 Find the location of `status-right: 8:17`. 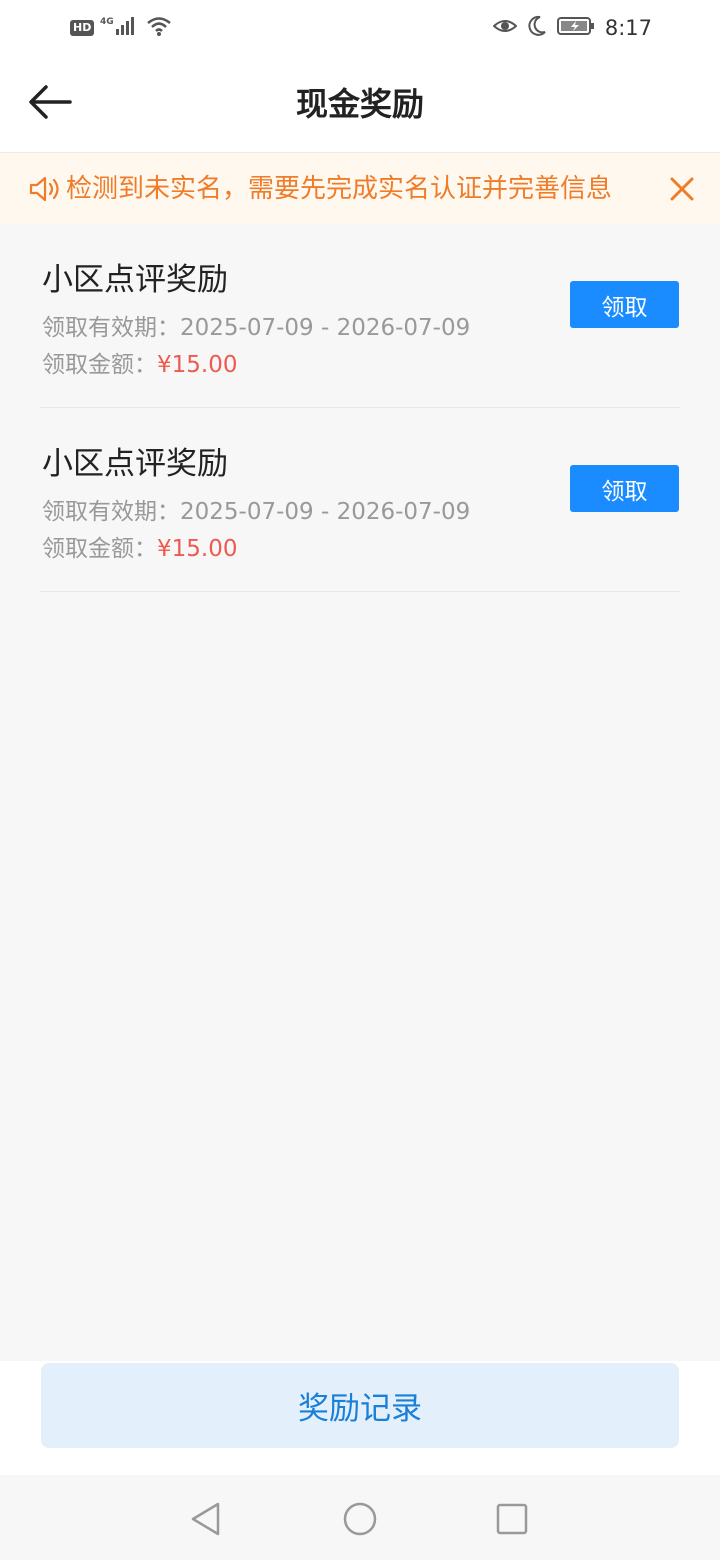

status-right: 8:17 is located at coordinates (572, 28).